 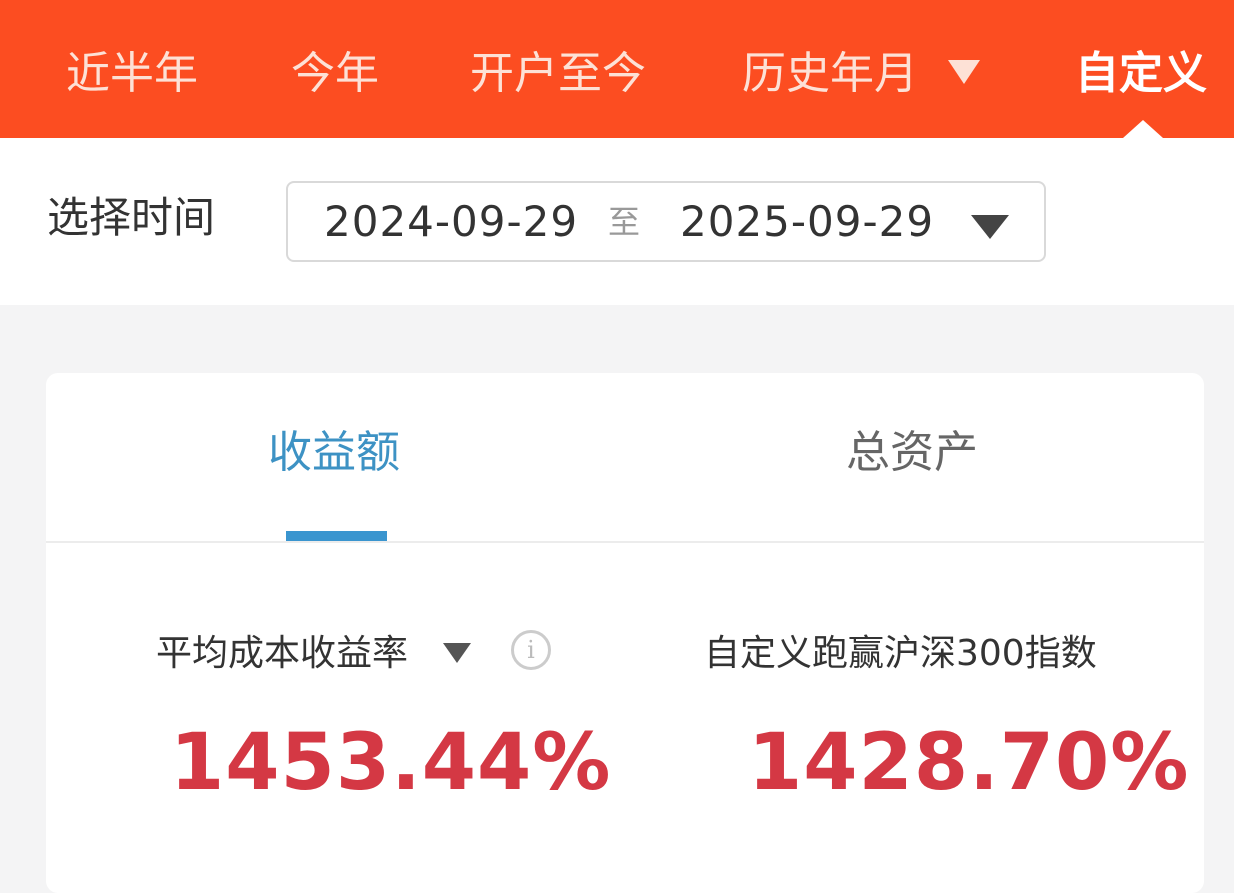 What do you see at coordinates (624, 222) in the screenshot?
I see `date-separator: 至` at bounding box center [624, 222].